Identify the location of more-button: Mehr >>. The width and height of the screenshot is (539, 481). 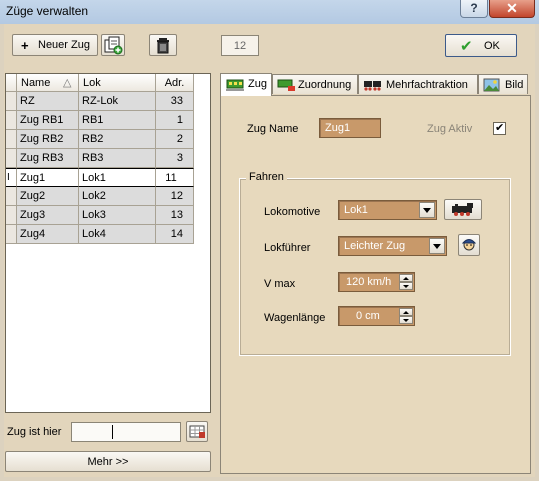
(108, 461).